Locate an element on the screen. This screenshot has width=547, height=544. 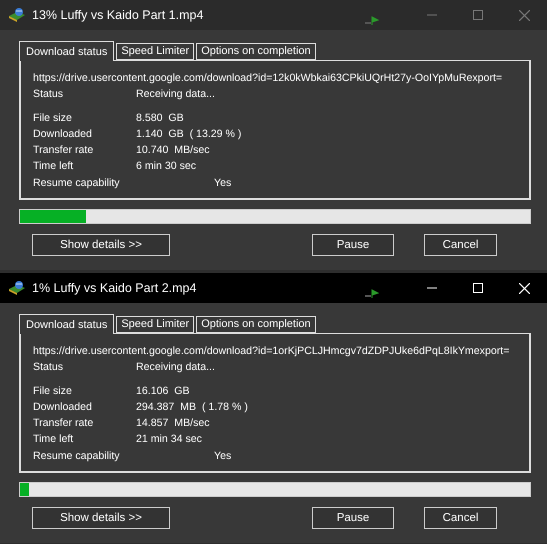
window-title: 13% Luffy vs Kaido Part 1.mp4 is located at coordinates (118, 15).